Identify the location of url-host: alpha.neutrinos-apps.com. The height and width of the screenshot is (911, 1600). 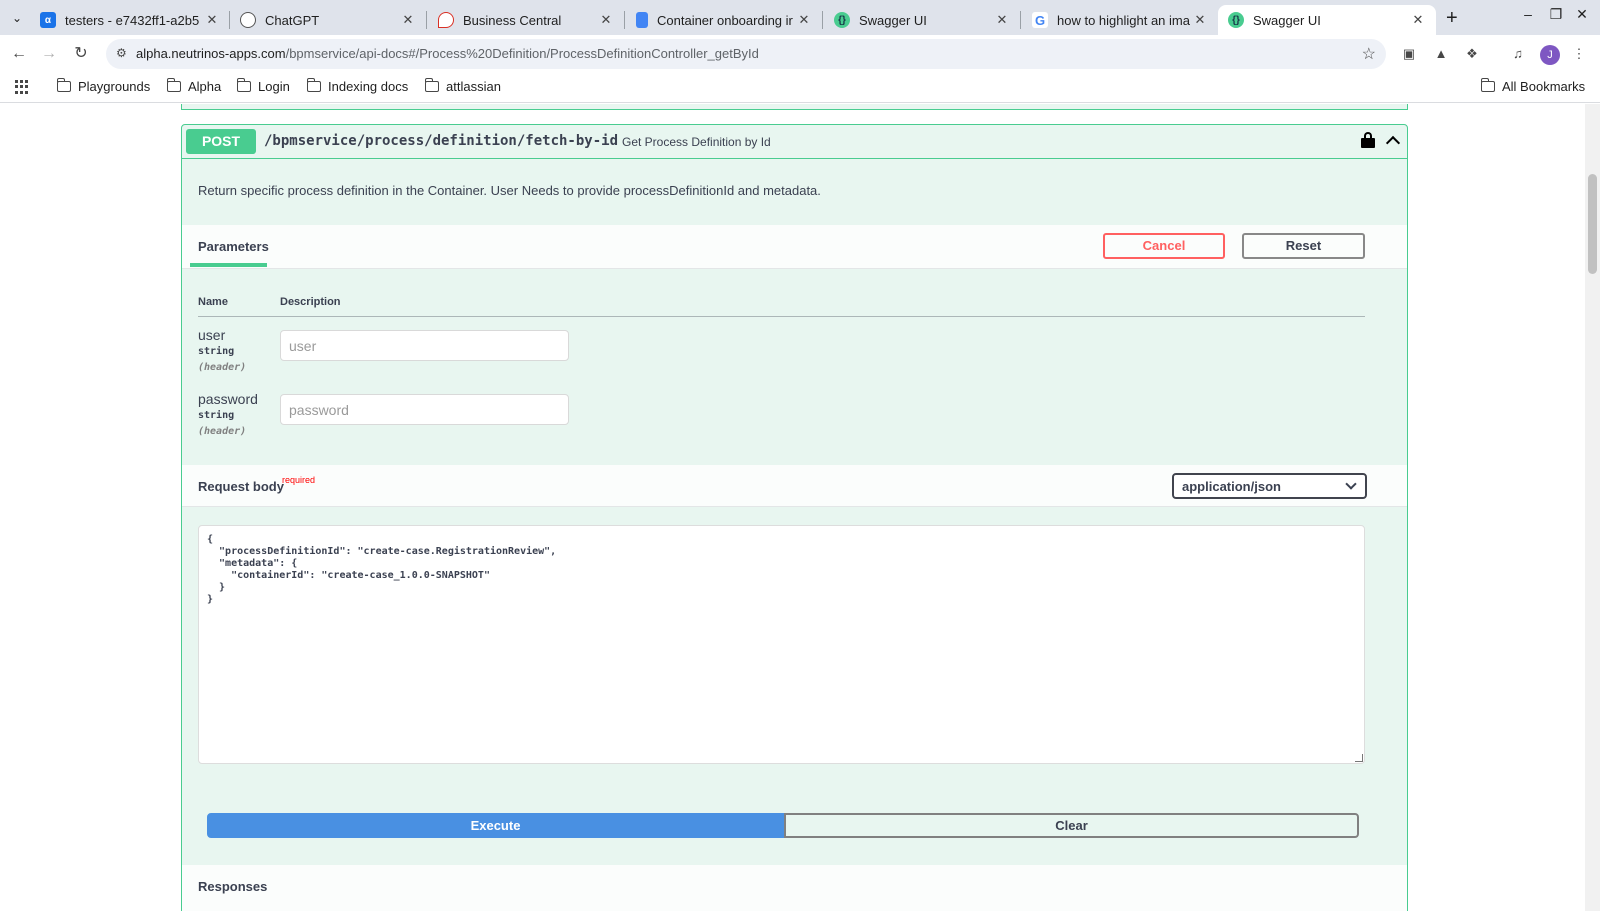
(211, 53).